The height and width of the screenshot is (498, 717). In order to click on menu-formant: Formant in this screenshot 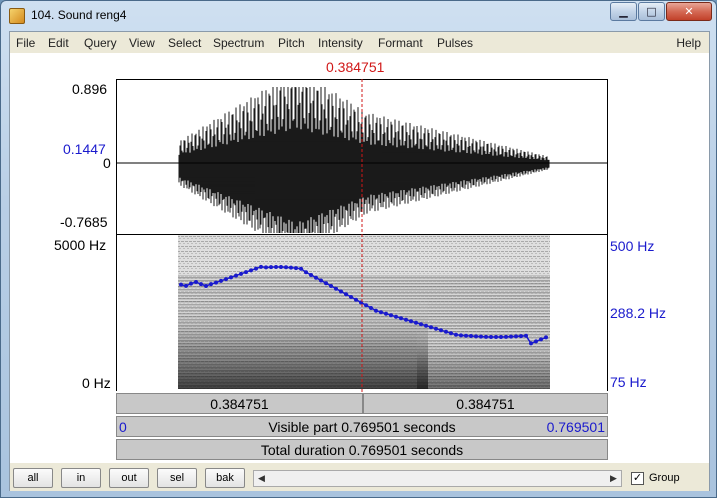, I will do `click(400, 43)`.